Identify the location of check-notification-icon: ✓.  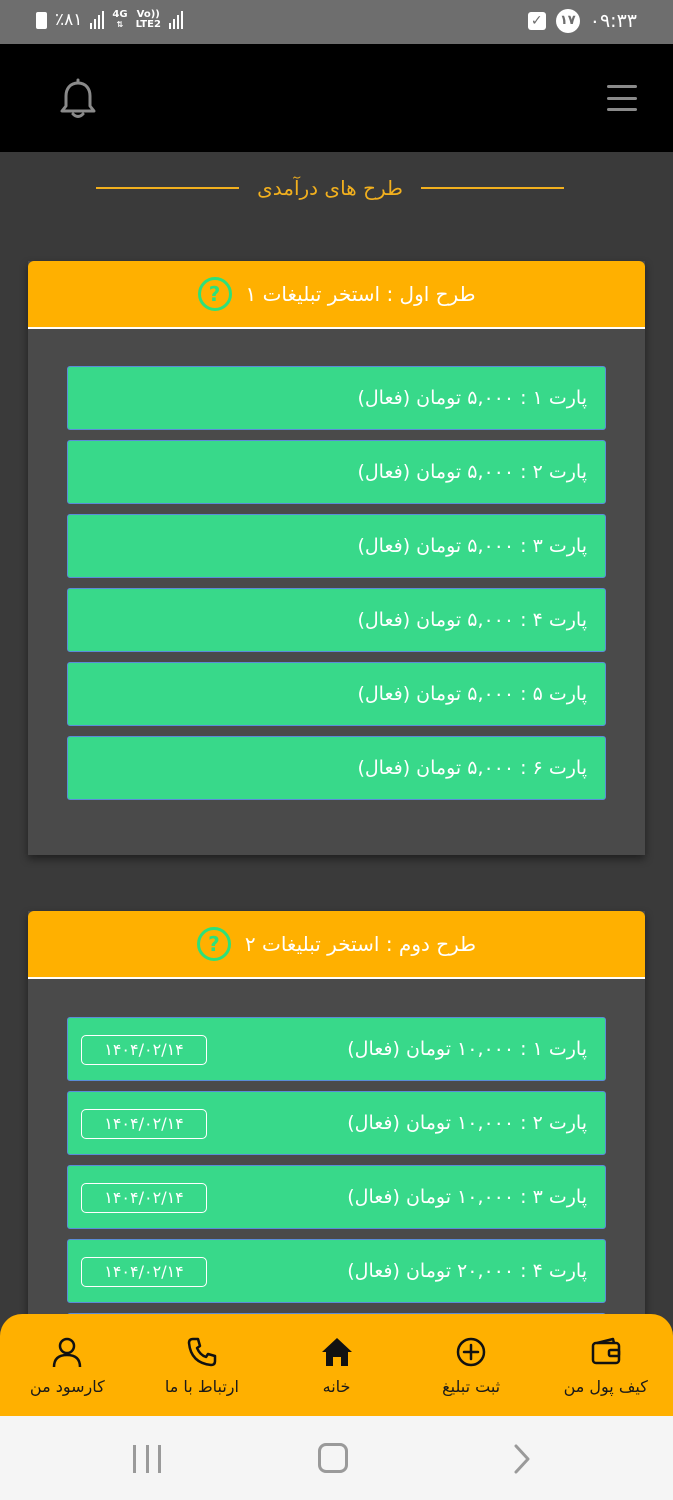
(536, 21).